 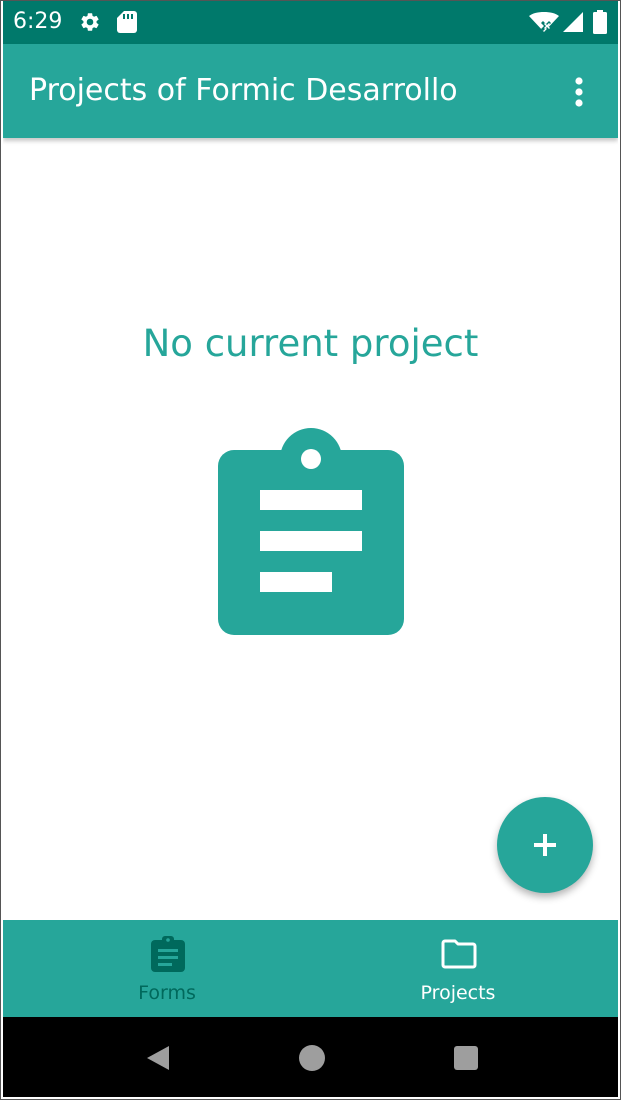 I want to click on app-bar: Projects of Formic Desarrollo, so click(x=310, y=91).